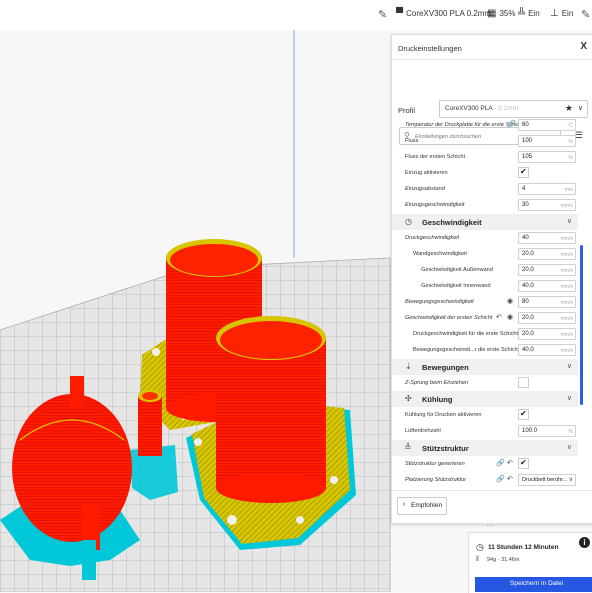 The height and width of the screenshot is (593, 592). I want to click on infill-icon: ▦, so click(492, 13).